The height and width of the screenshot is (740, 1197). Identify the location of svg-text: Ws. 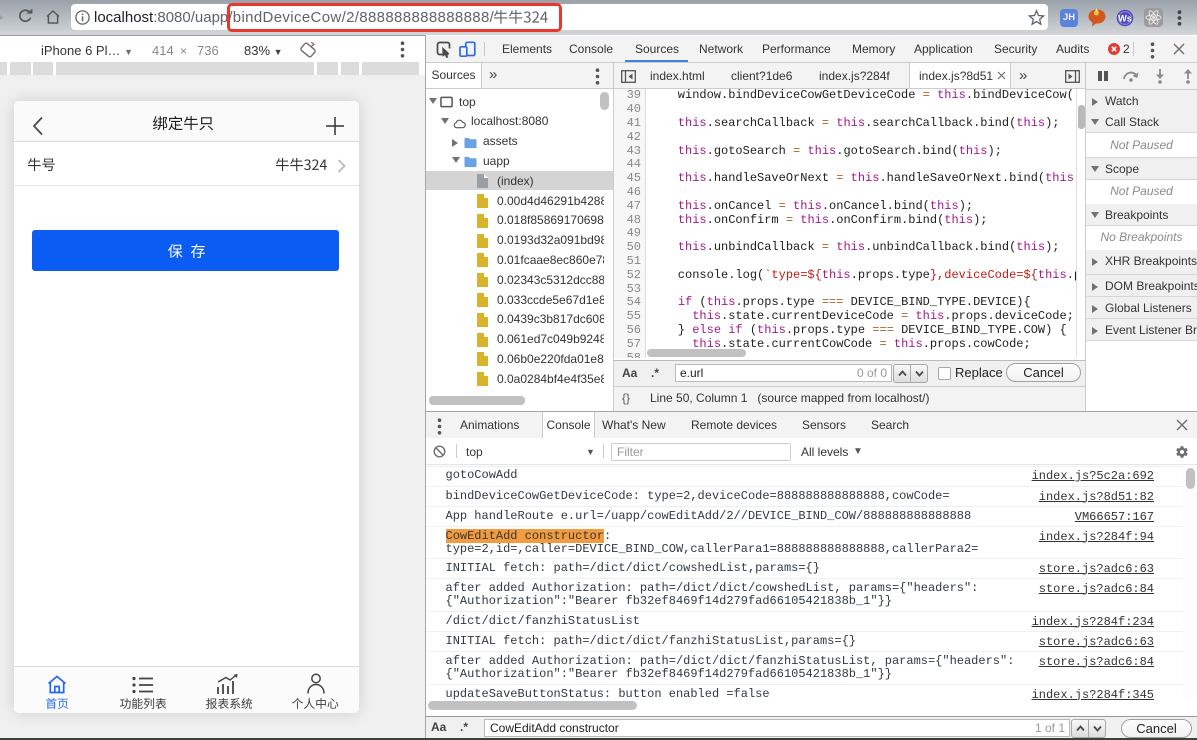
(1125, 18).